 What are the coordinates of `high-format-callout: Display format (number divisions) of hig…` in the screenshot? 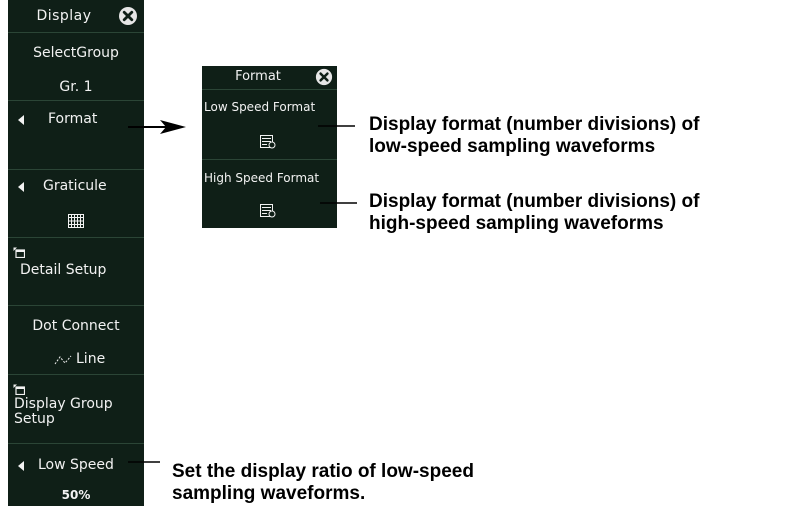 It's located at (534, 213).